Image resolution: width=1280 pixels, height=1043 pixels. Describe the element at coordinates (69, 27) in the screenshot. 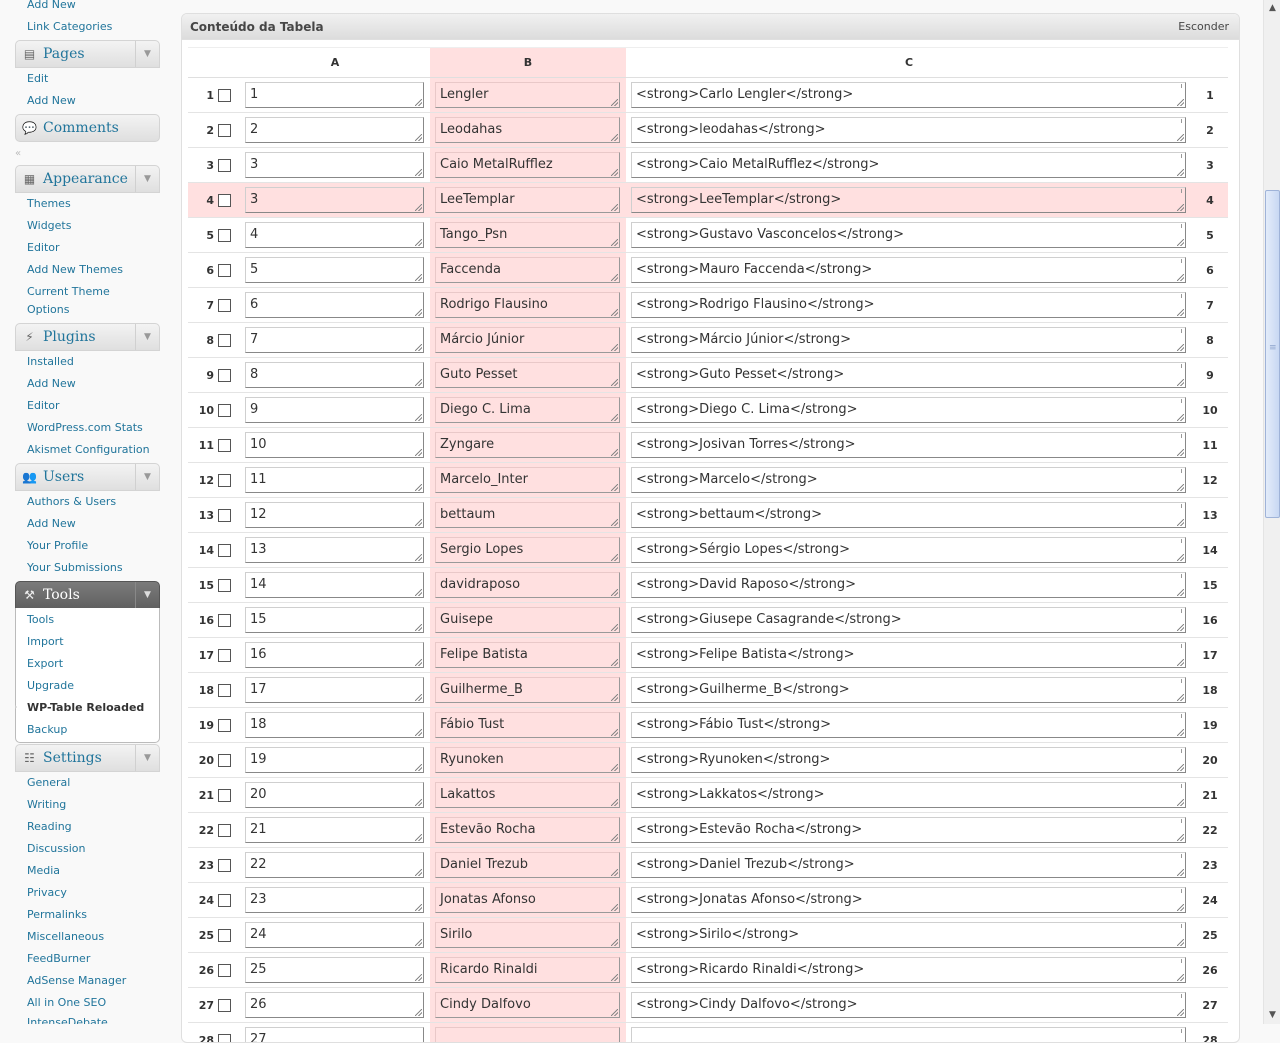

I see `sidebar-link-link-categories: Link Categories` at that location.